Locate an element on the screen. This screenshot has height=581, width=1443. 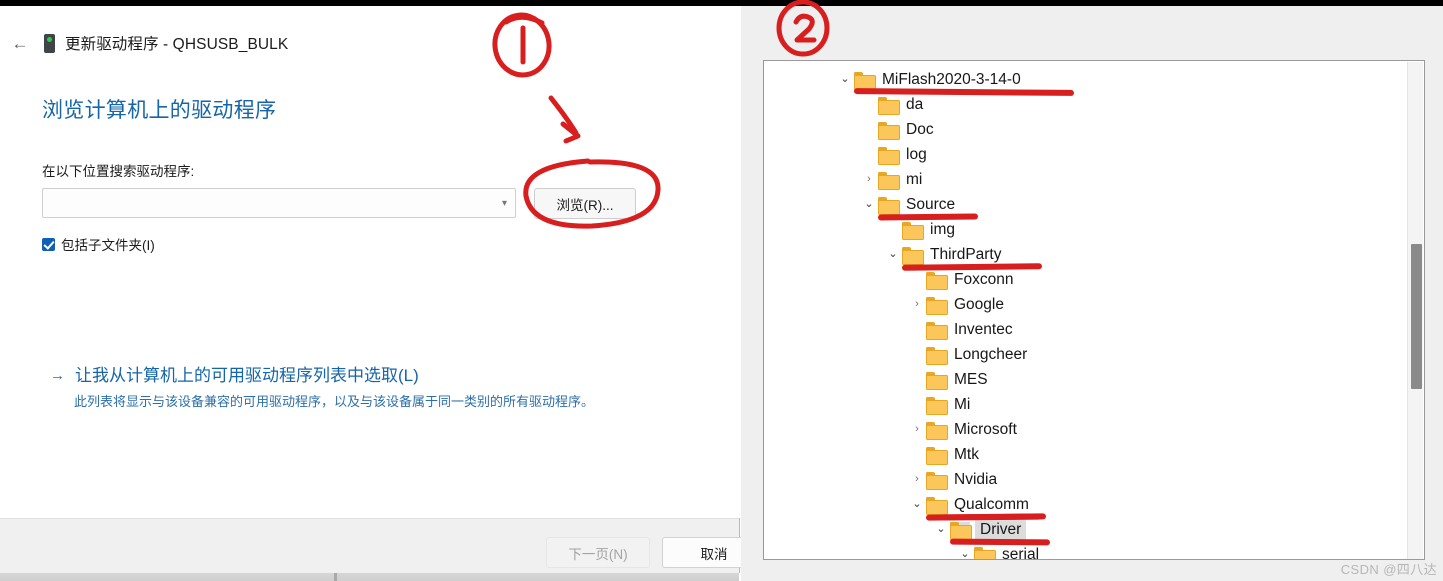
tree-item-label: MES is located at coordinates (971, 379).